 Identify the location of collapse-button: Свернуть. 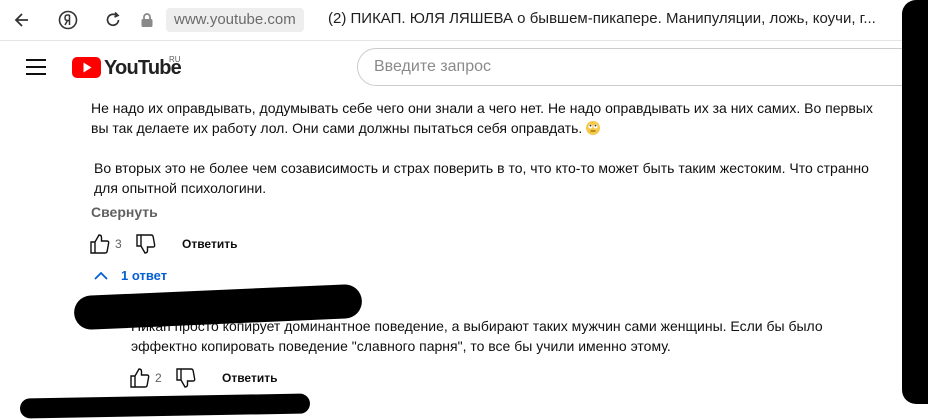
(124, 212).